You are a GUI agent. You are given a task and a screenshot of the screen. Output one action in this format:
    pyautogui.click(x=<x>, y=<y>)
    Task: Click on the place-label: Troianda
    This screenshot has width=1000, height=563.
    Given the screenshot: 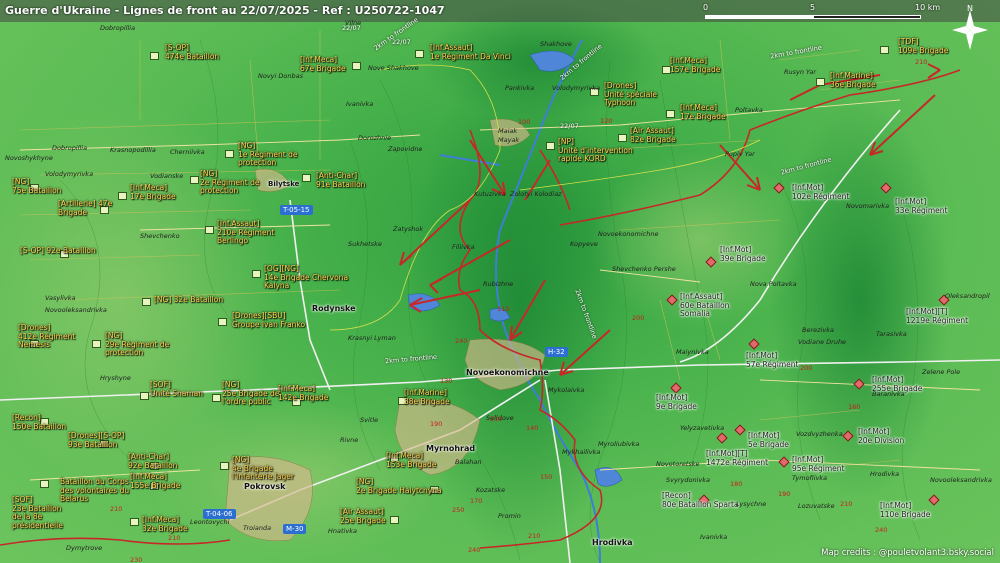 What is the action you would take?
    pyautogui.click(x=257, y=528)
    